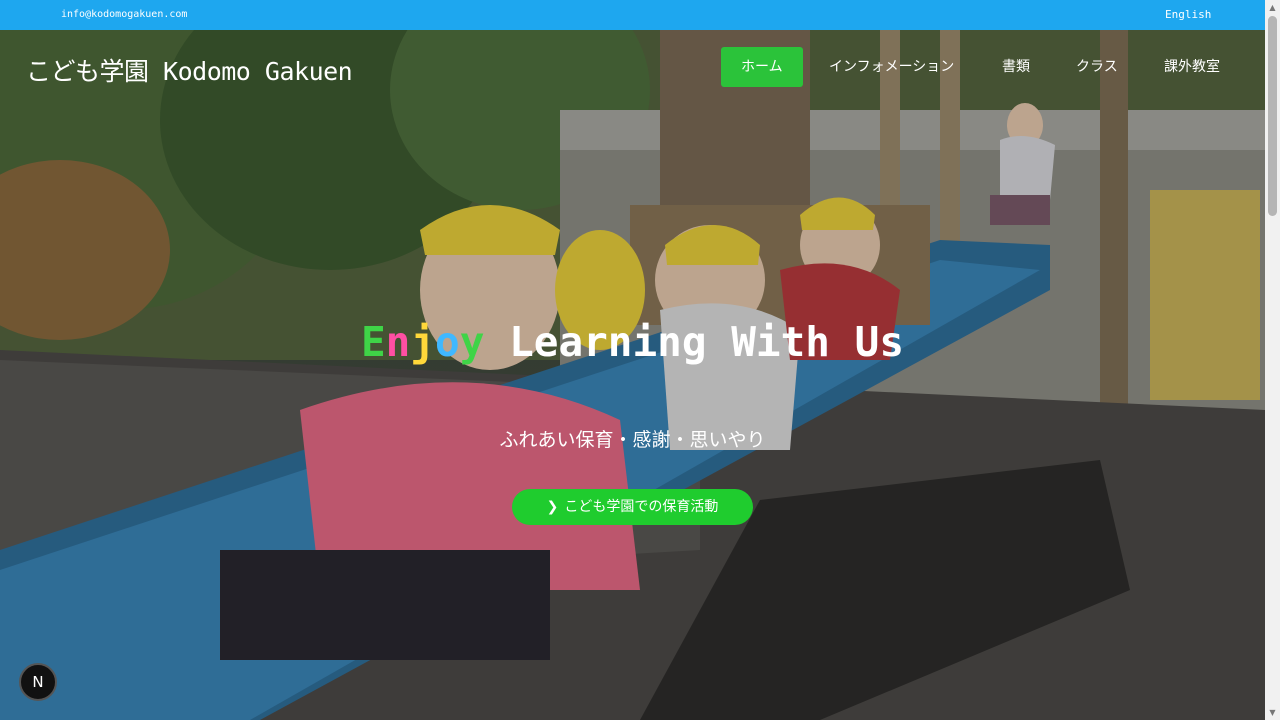 The width and height of the screenshot is (1280, 720). I want to click on nav-item-documents: 書類, so click(1016, 67).